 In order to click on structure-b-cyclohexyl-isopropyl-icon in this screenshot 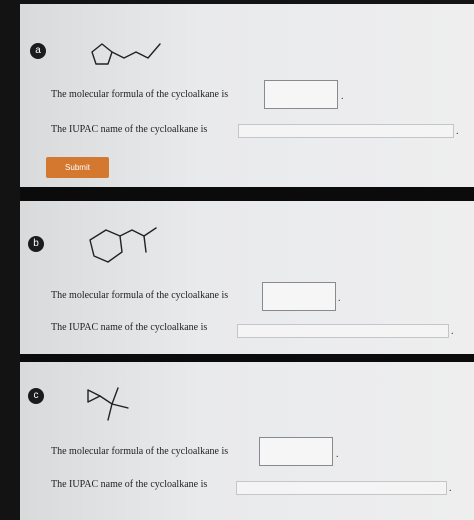, I will do `click(123, 245)`.